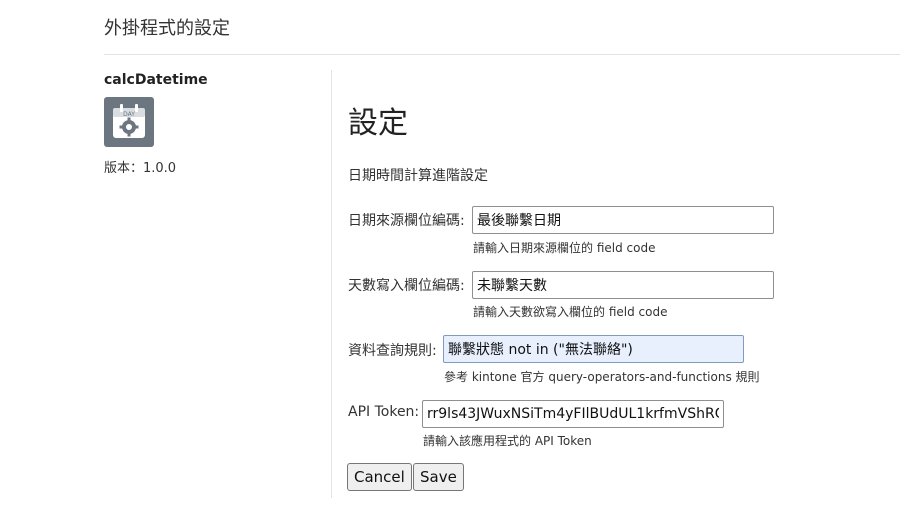 This screenshot has height=506, width=900. What do you see at coordinates (140, 168) in the screenshot?
I see `plugin-version: 版本：1.0.0` at bounding box center [140, 168].